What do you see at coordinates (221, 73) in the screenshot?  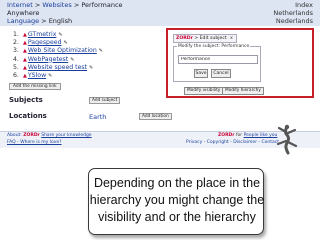 I see `cancel-button: Cancel` at bounding box center [221, 73].